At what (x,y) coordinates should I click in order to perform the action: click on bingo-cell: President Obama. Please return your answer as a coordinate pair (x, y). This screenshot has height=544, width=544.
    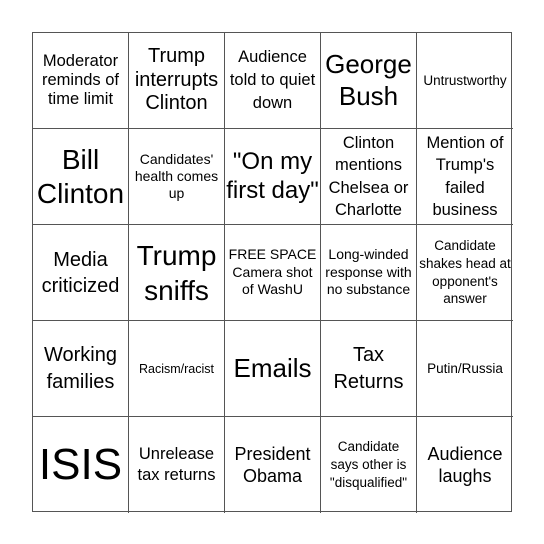
    Looking at the image, I should click on (273, 465).